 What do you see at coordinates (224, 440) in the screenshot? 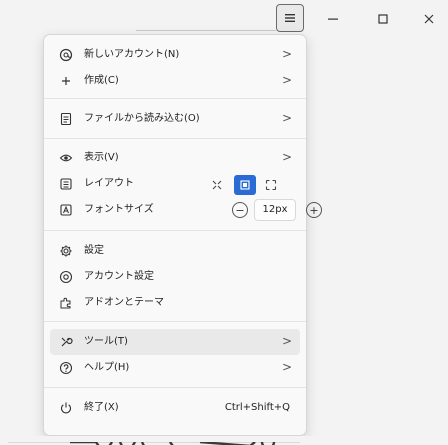
I see `background-content-strip` at bounding box center [224, 440].